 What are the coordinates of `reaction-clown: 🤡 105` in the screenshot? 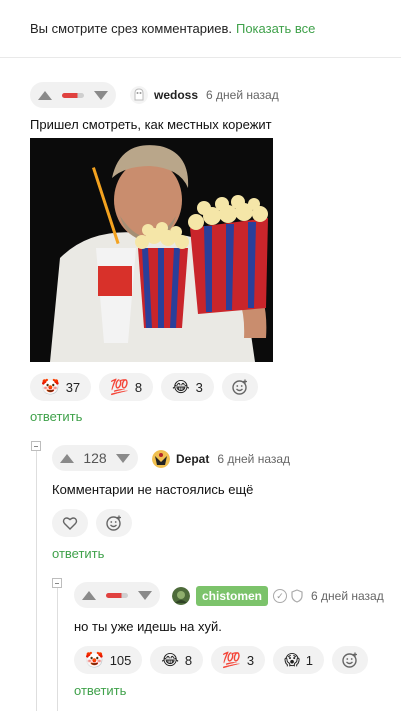 It's located at (108, 660).